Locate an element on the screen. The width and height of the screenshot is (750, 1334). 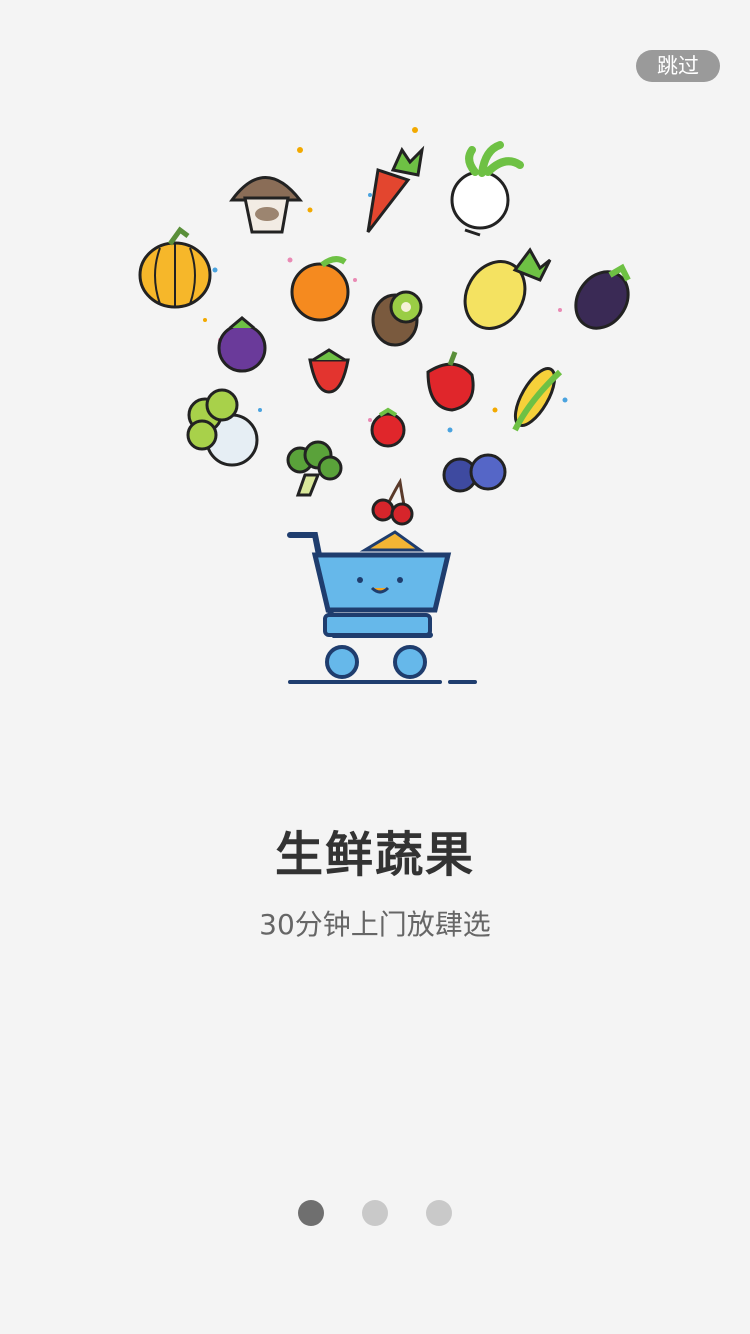
corn-icon is located at coordinates (537, 399).